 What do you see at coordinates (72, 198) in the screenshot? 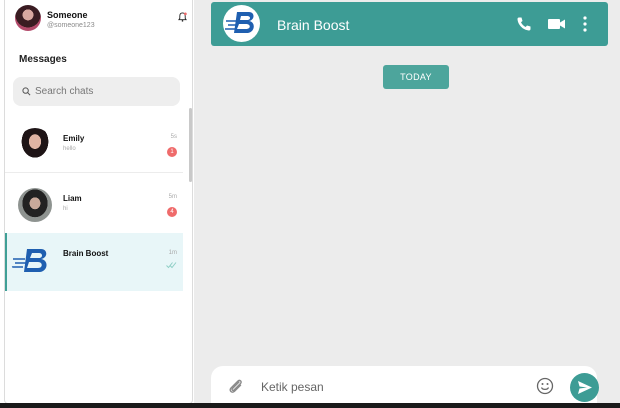
I see `chat-name: Liam` at bounding box center [72, 198].